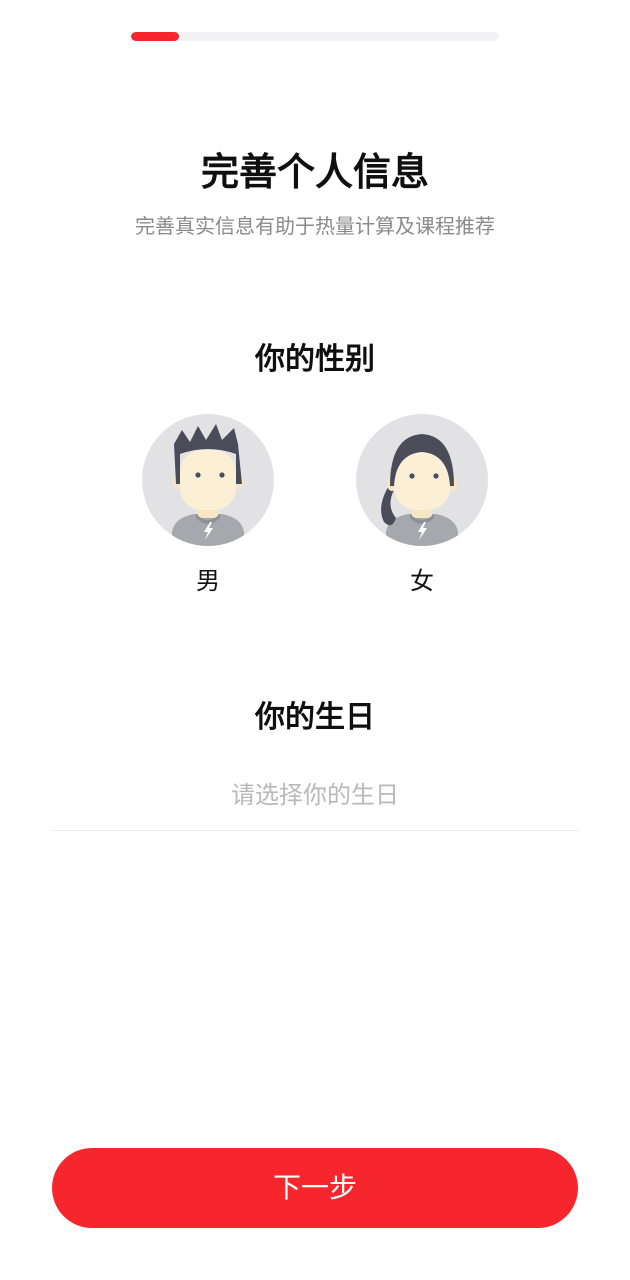 The width and height of the screenshot is (630, 1280). What do you see at coordinates (155, 36) in the screenshot?
I see `progress-bar-fill` at bounding box center [155, 36].